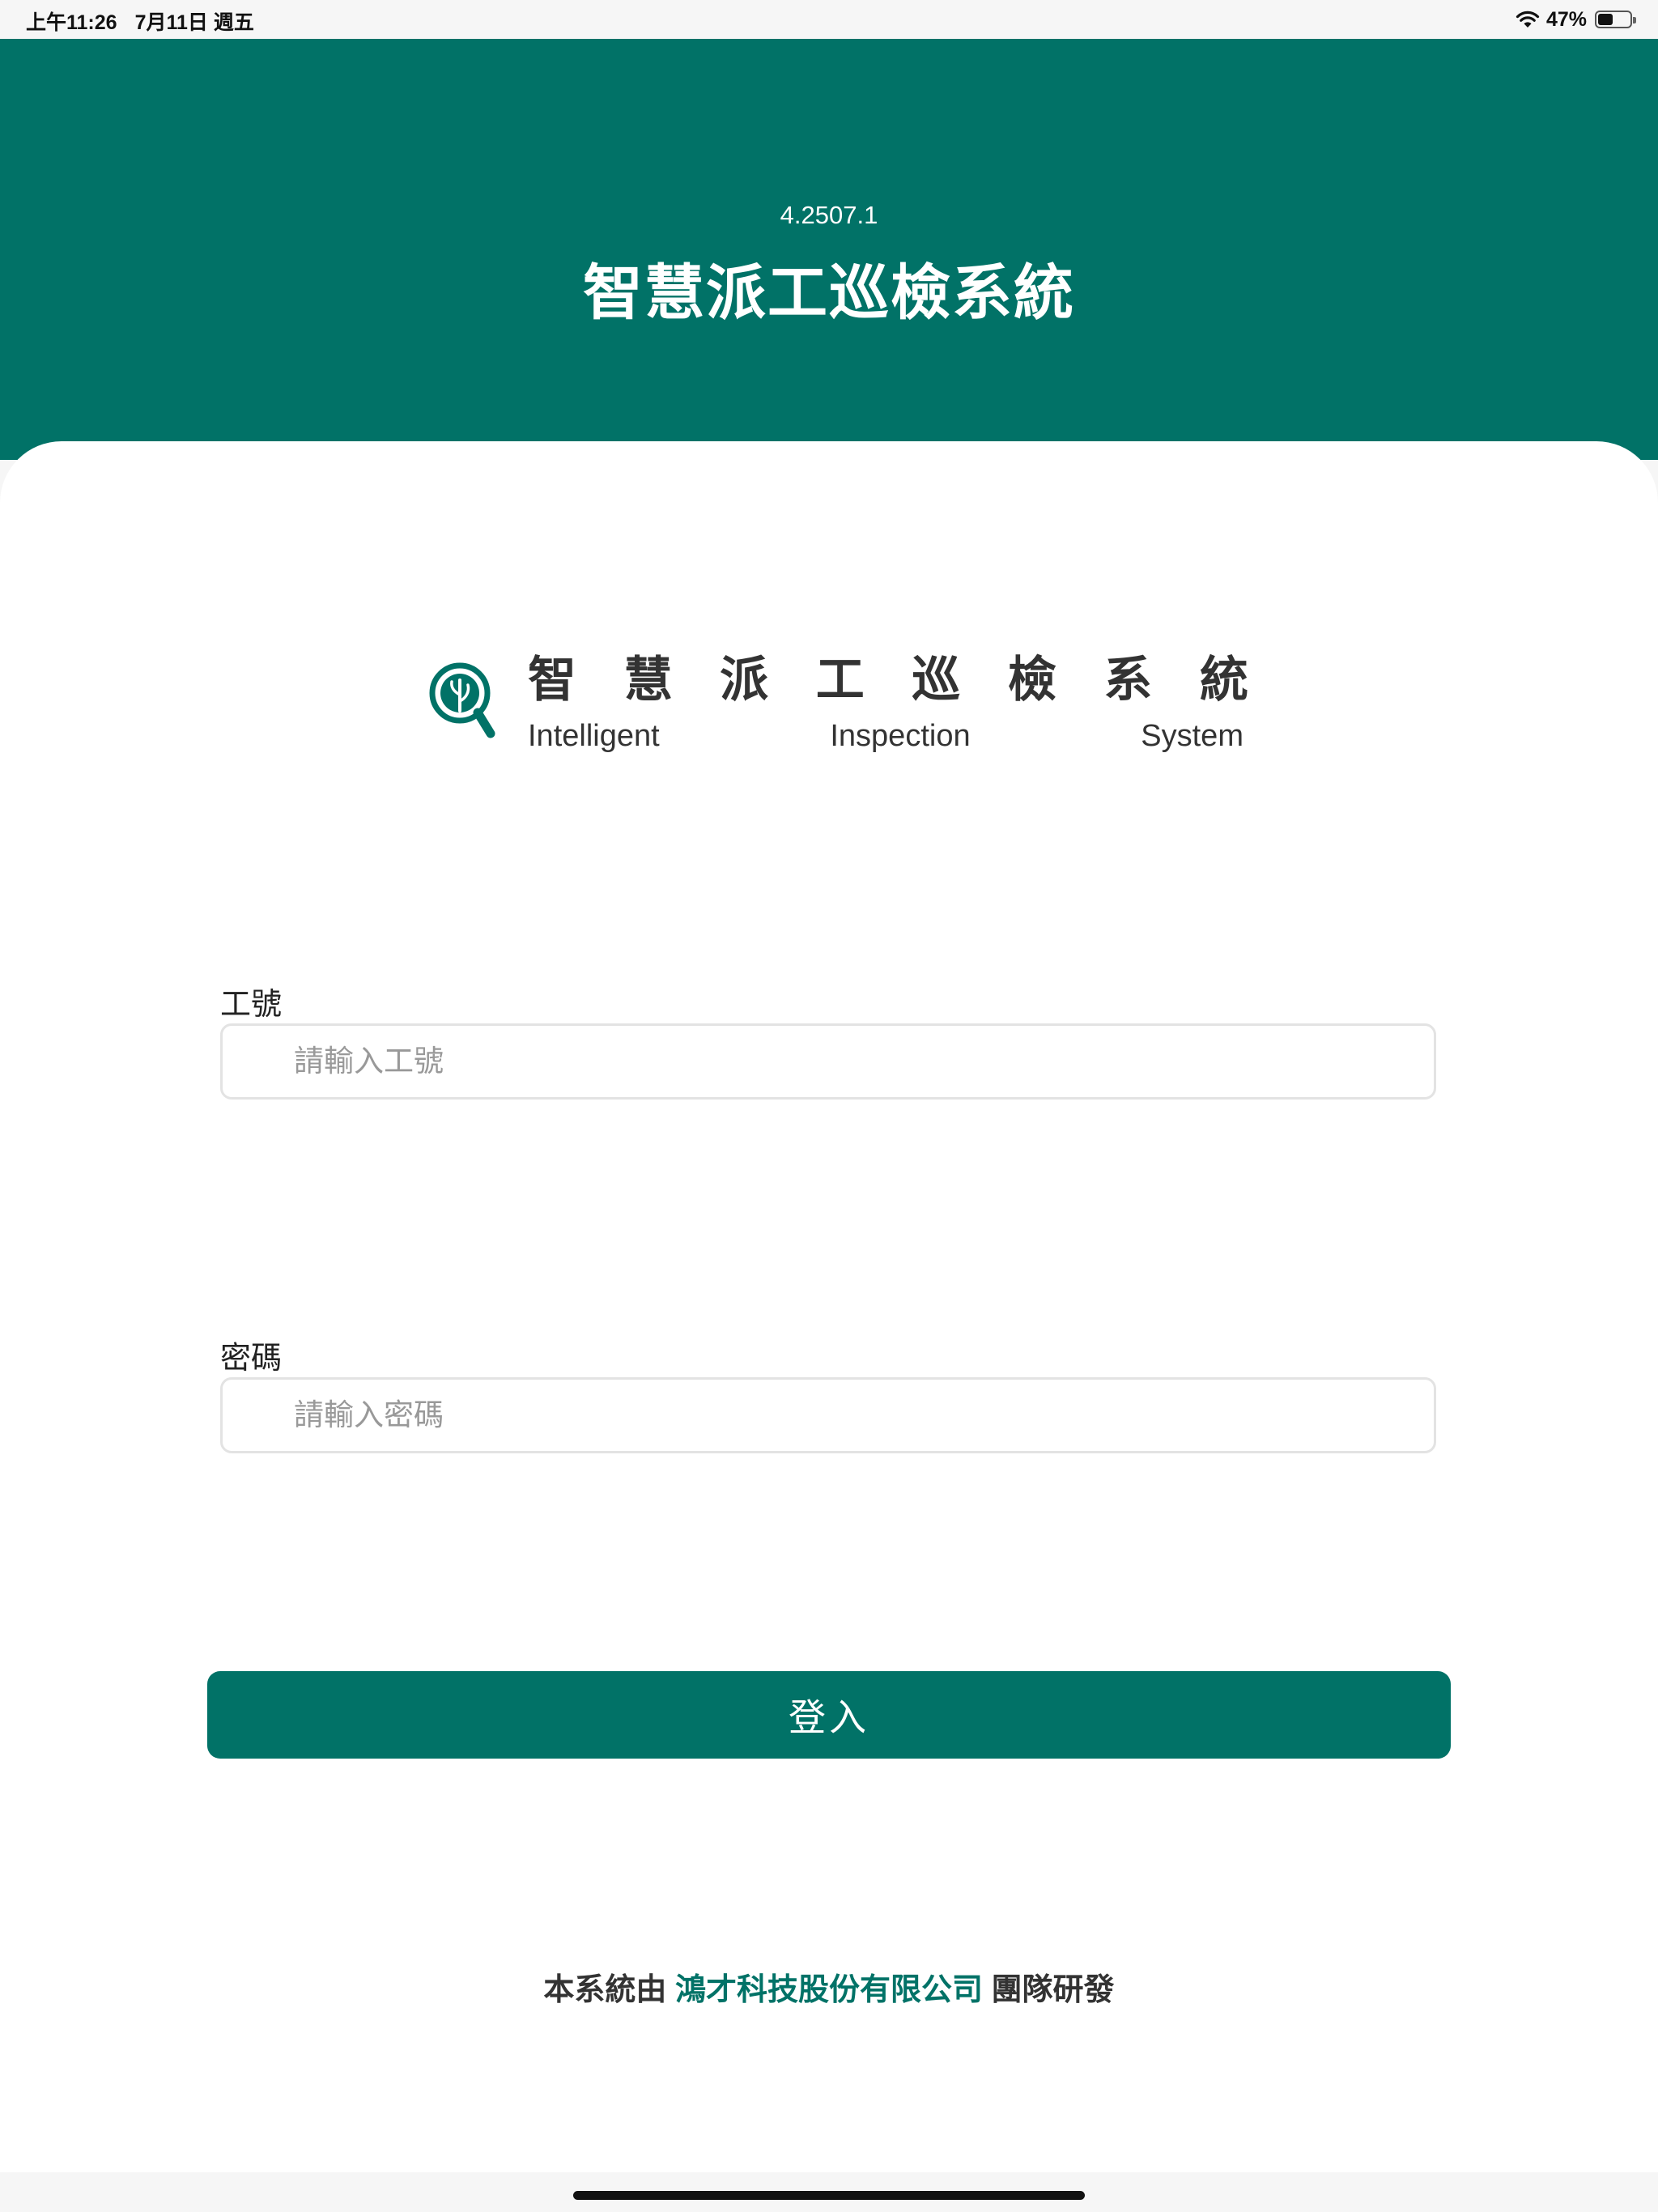  Describe the element at coordinates (828, 1415) in the screenshot. I see `password-input` at that location.